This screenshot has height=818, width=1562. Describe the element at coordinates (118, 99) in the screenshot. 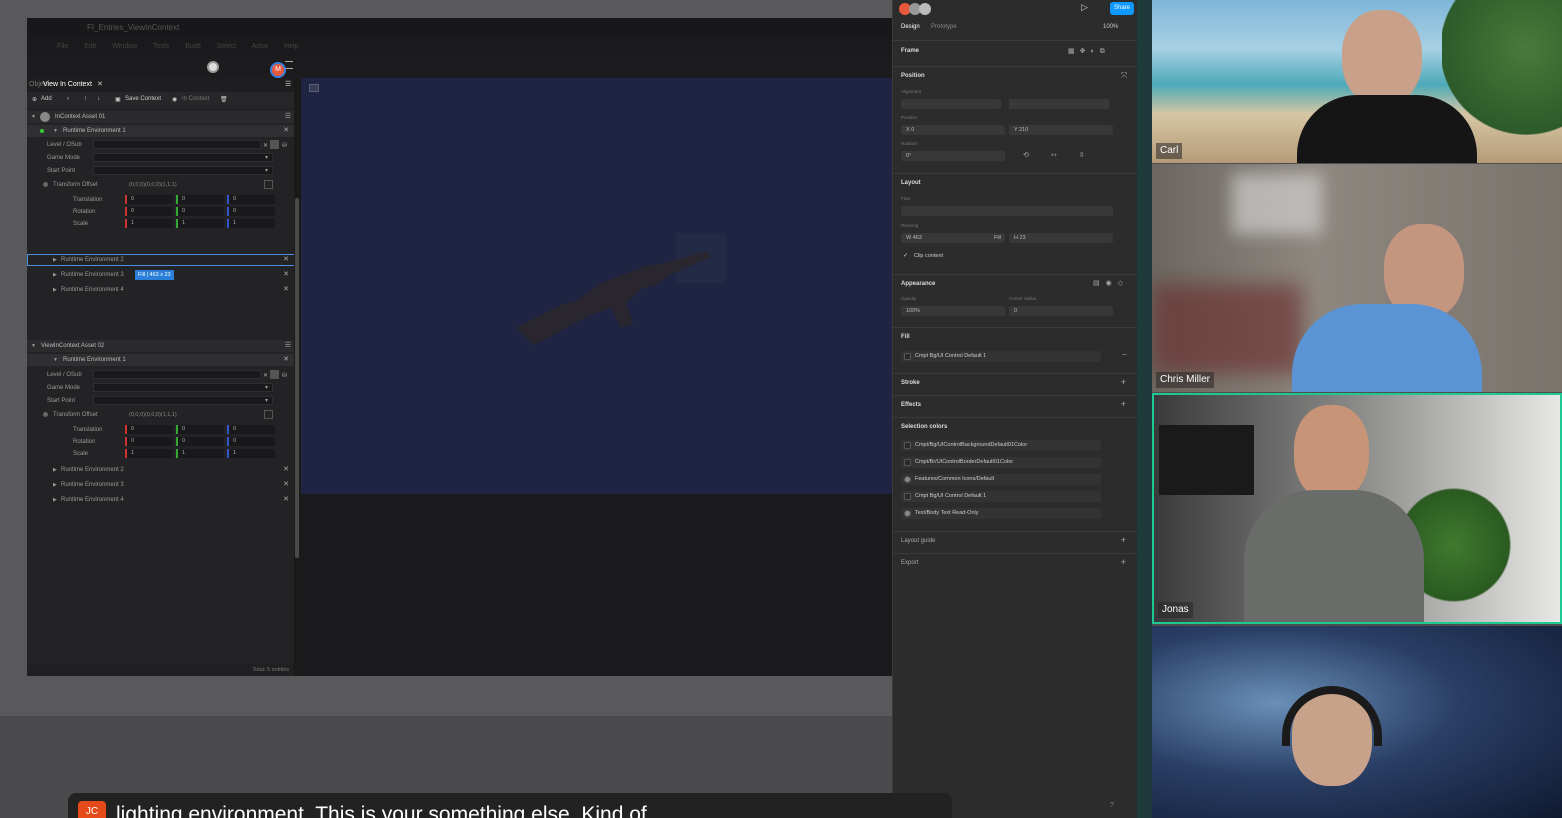

I see `save-icon: ▣` at that location.